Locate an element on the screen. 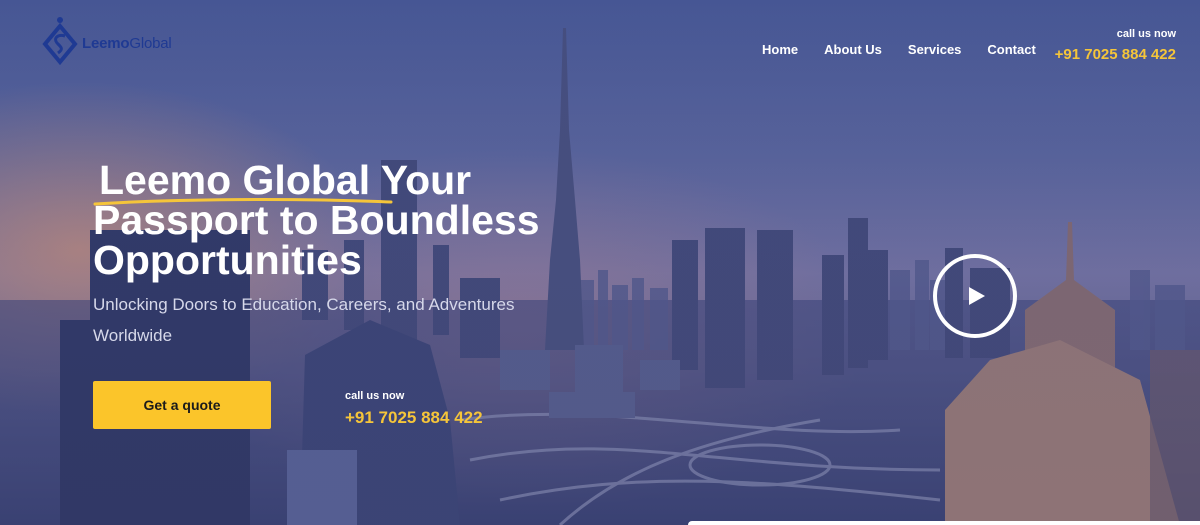 This screenshot has width=1200, height=525. nav-about-us: About Us is located at coordinates (853, 49).